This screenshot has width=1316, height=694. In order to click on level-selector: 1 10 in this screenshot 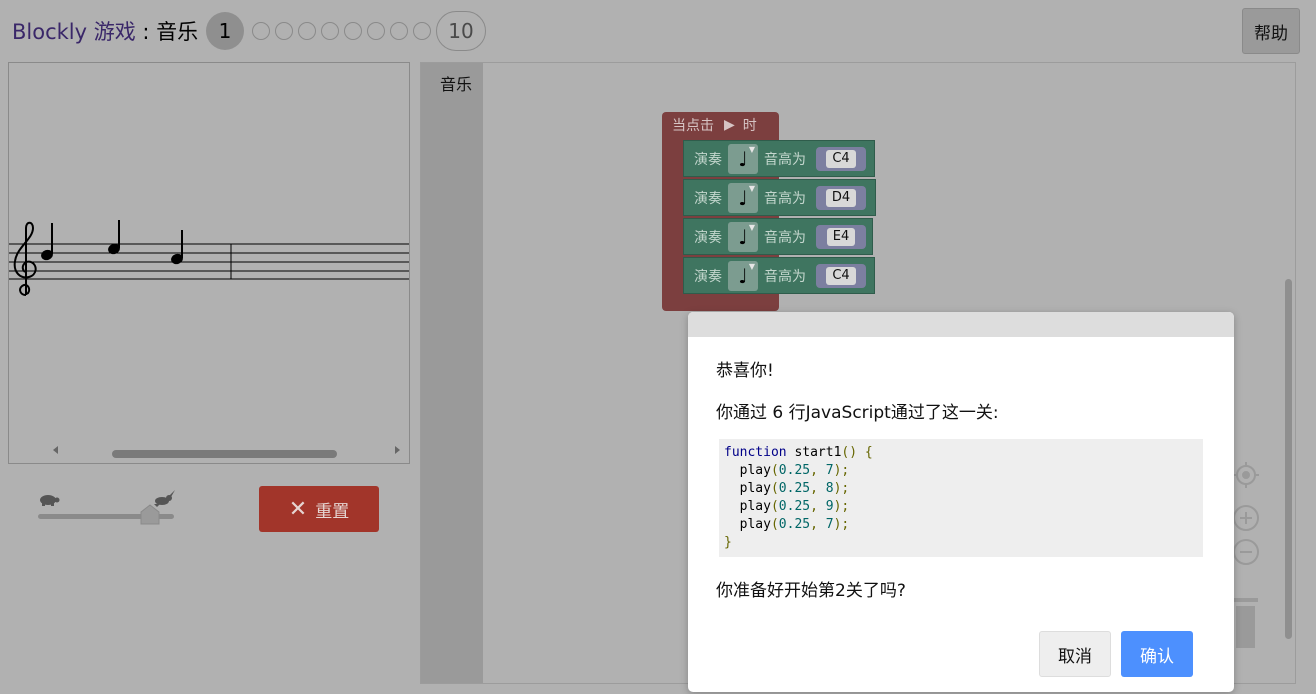, I will do `click(346, 31)`.